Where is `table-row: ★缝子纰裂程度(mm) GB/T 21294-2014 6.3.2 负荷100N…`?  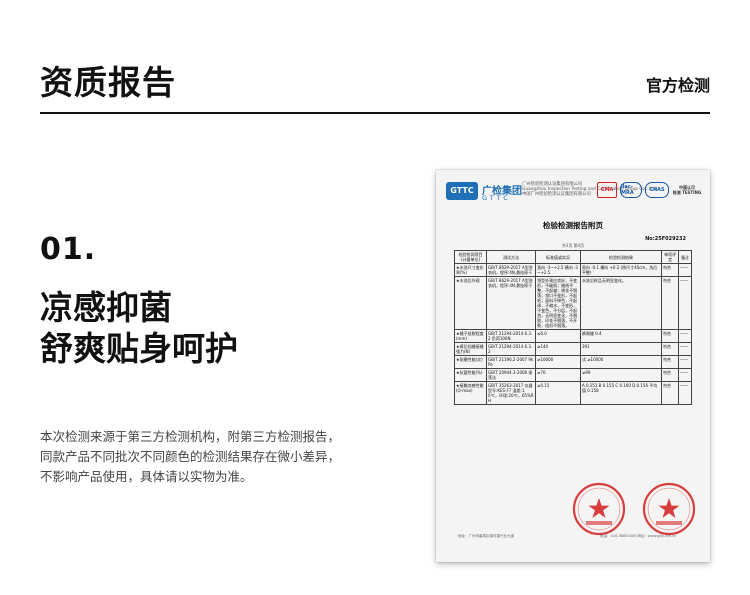
table-row: ★缝子纰裂程度(mm) GB/T 21294-2014 6.3.2 负荷100N… is located at coordinates (572, 336).